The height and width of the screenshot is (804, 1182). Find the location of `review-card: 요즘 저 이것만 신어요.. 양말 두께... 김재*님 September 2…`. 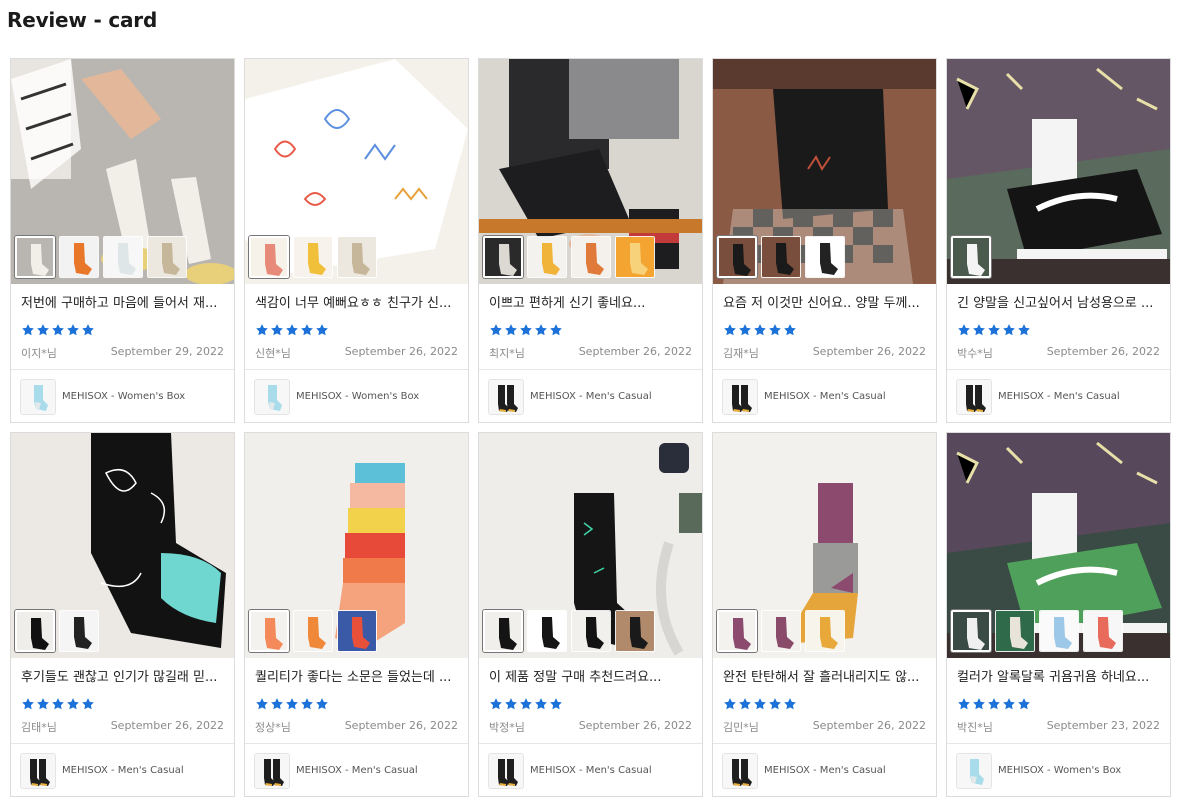

review-card: 요즘 저 이것만 신어요.. 양말 두께... 김재*님 September 2… is located at coordinates (824, 240).